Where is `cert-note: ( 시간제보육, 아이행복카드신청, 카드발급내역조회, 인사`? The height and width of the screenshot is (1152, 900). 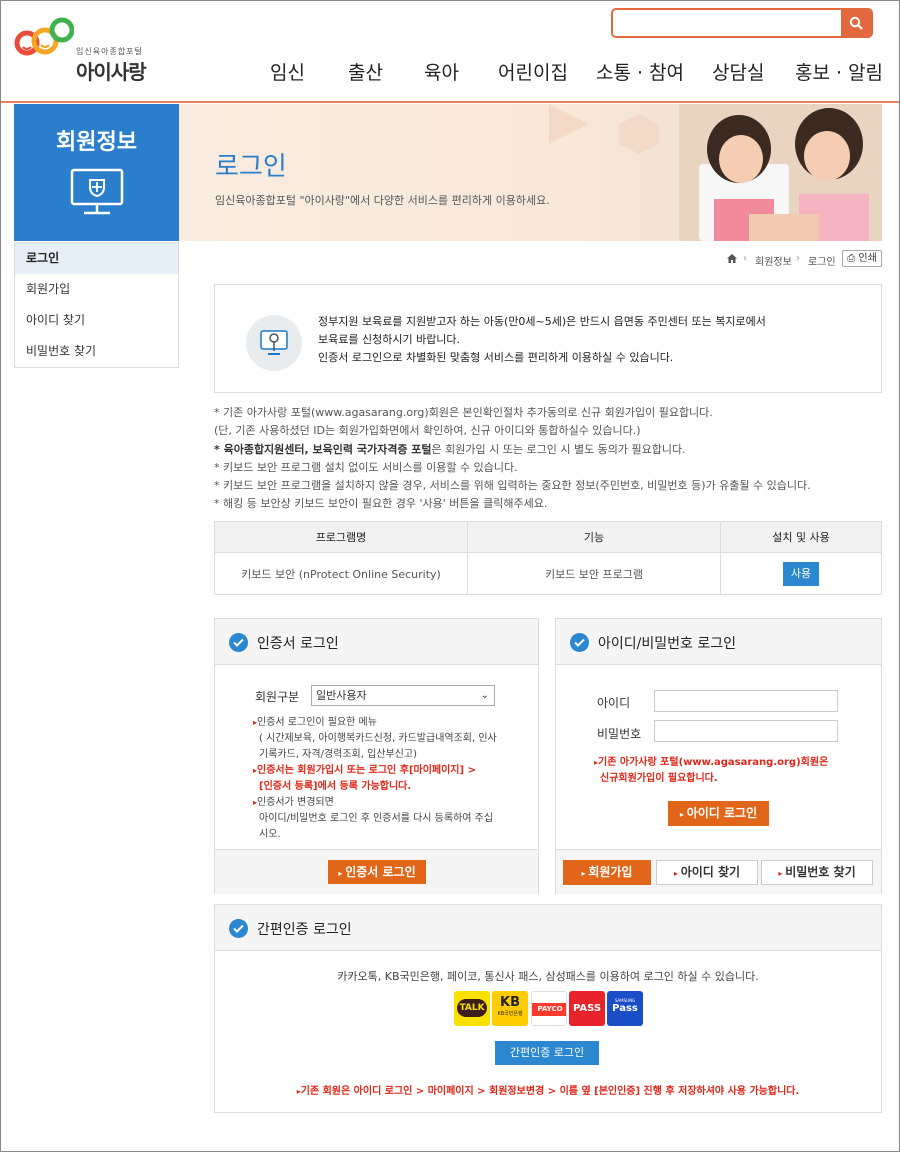 cert-note: ( 시간제보육, 아이행복카드신청, 카드발급내역조회, 인사 is located at coordinates (378, 738).